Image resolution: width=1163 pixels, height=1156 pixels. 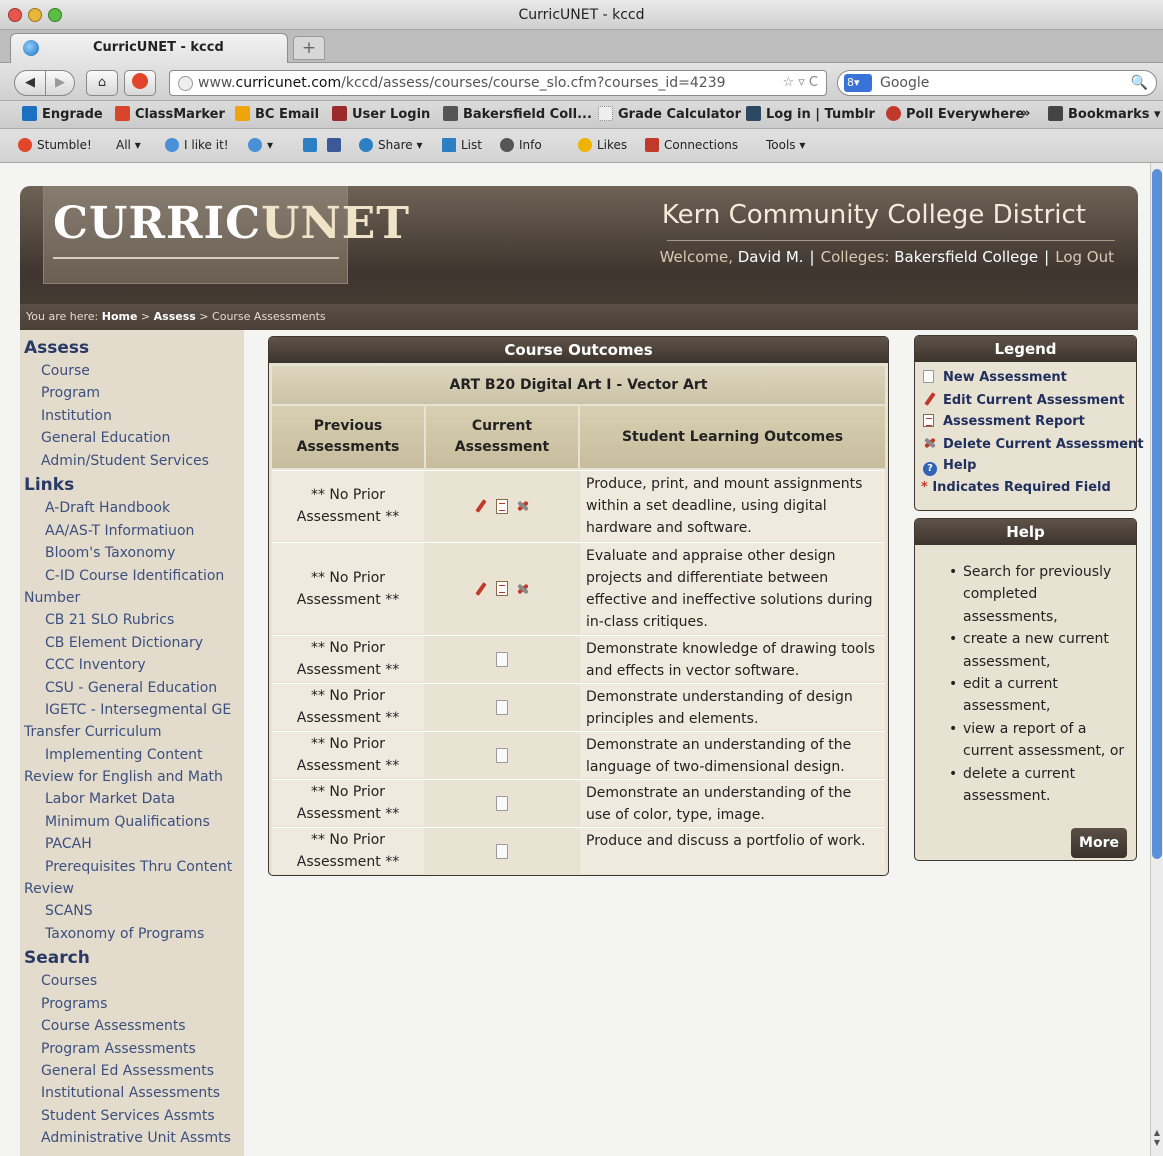 What do you see at coordinates (134, 576) in the screenshot?
I see `sidebar-link-c-id: C-ID Course Identification` at bounding box center [134, 576].